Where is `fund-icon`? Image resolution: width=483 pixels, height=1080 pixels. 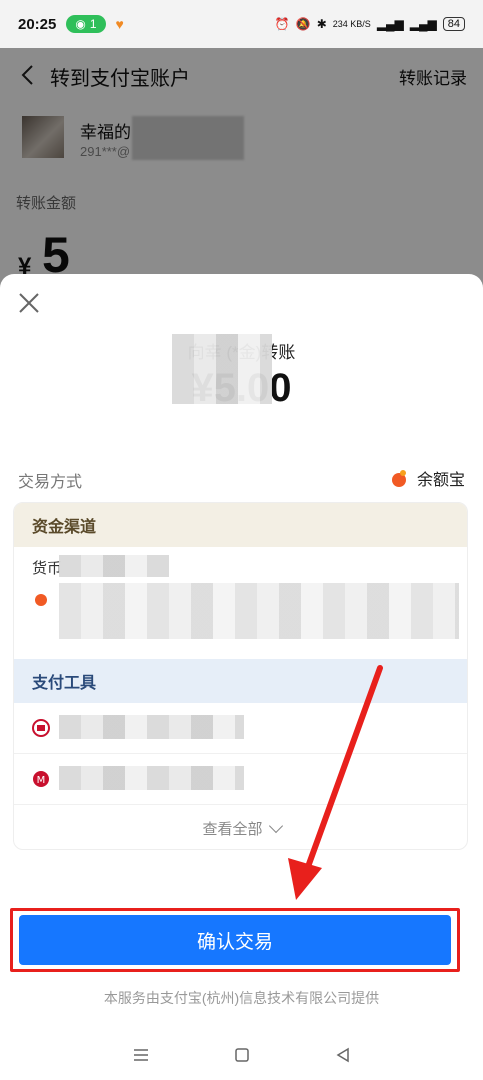
fund-icon is located at coordinates (41, 600).